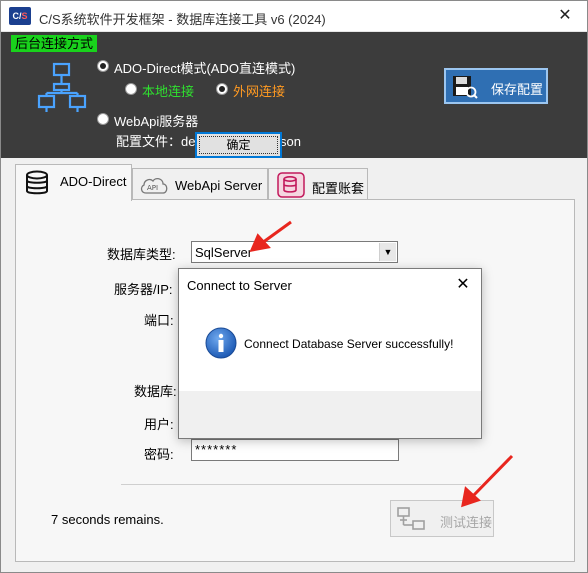 Image resolution: width=588 pixels, height=573 pixels. I want to click on tab-ado-direct: ADO-Direct, so click(73, 182).